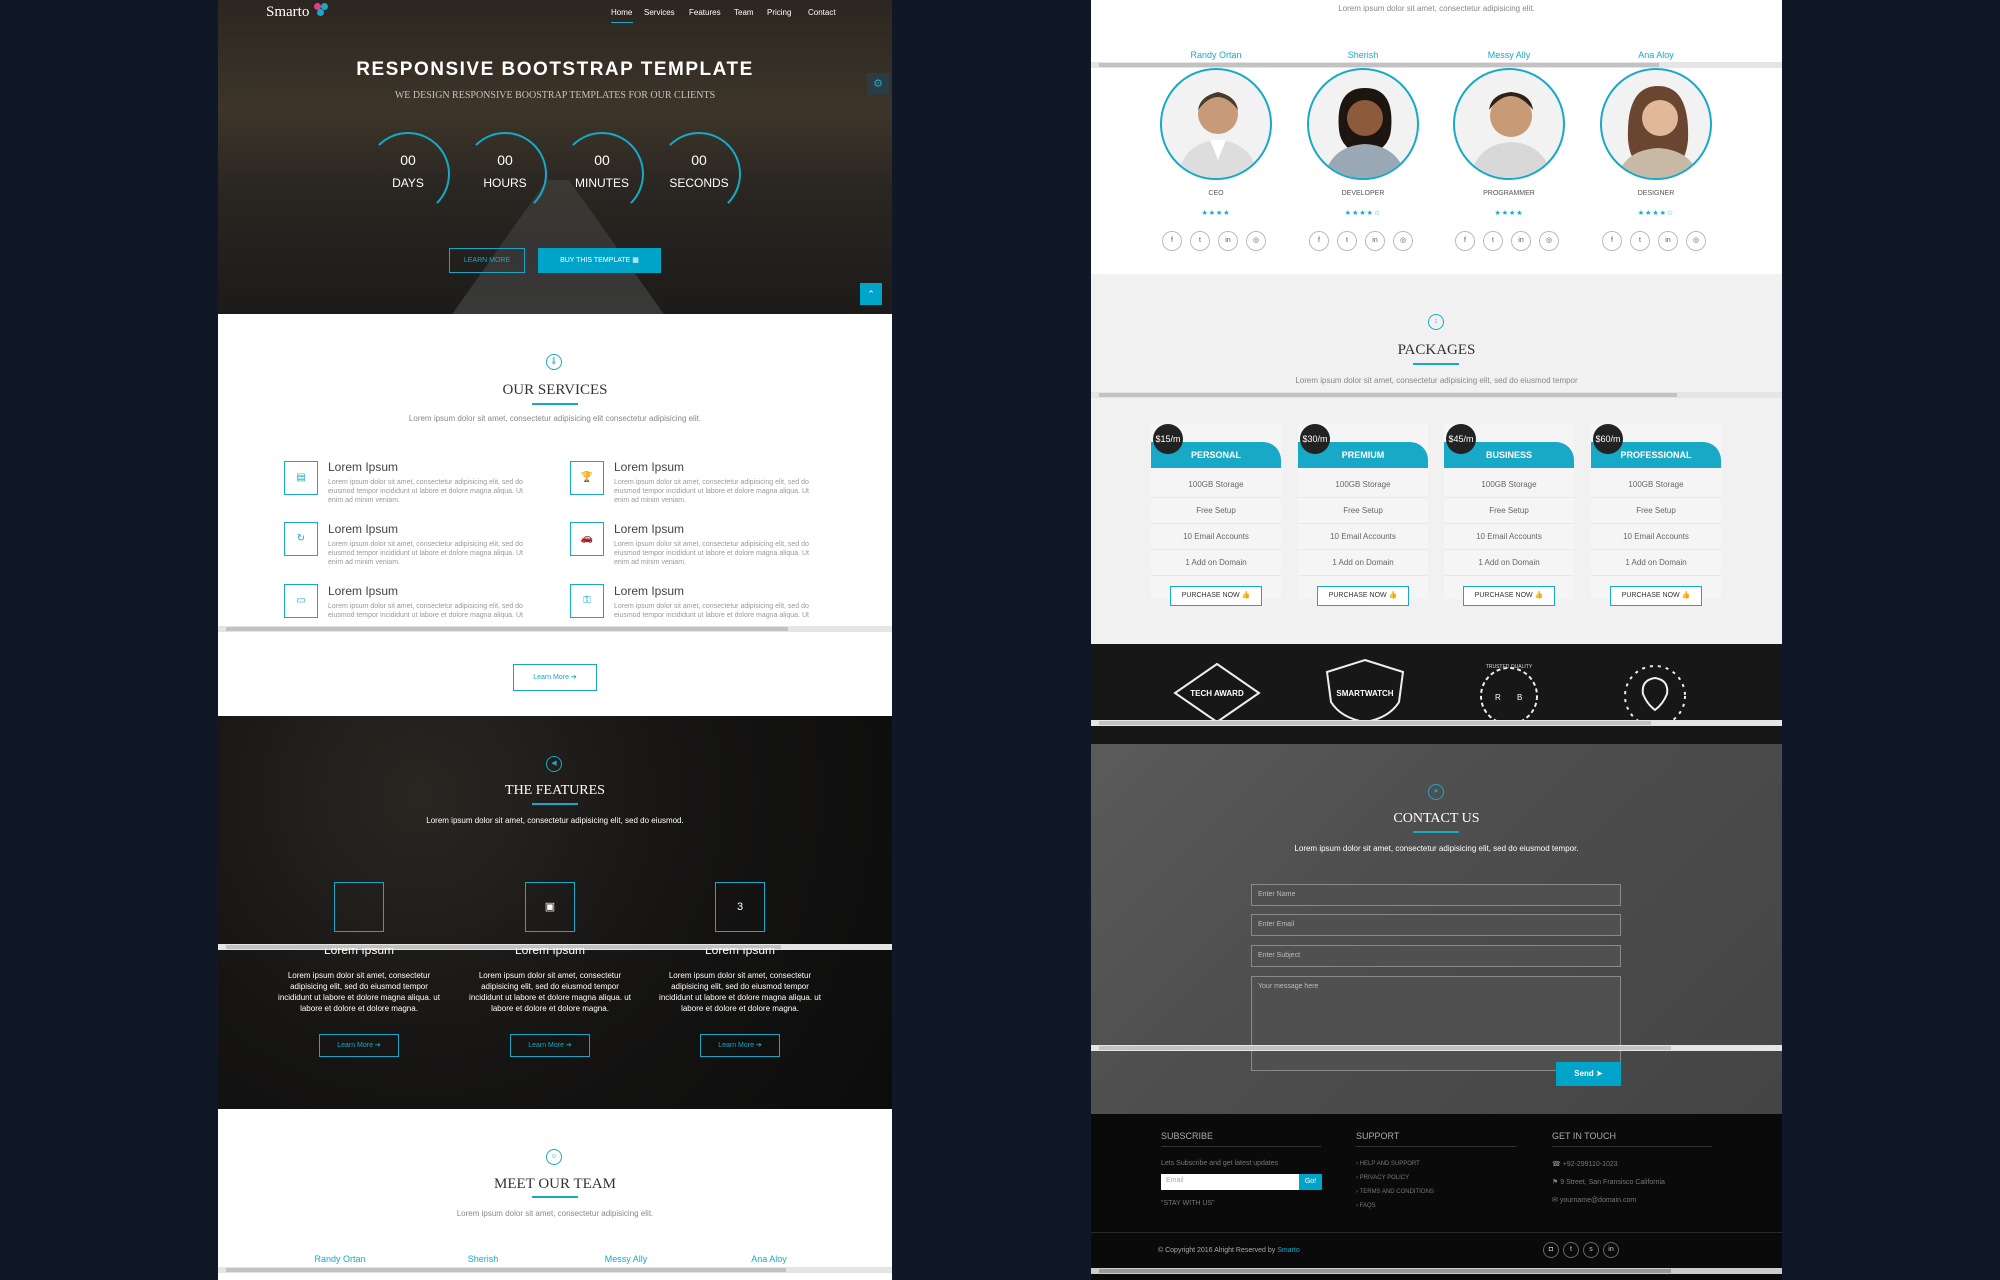 This screenshot has height=1280, width=2000. What do you see at coordinates (1216, 213) in the screenshot?
I see `rating-stars: ★★★★` at bounding box center [1216, 213].